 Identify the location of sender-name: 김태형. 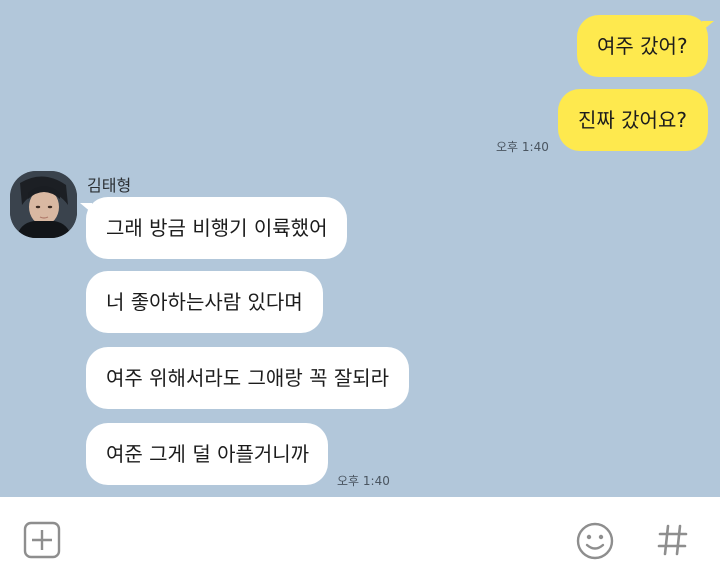
(109, 185).